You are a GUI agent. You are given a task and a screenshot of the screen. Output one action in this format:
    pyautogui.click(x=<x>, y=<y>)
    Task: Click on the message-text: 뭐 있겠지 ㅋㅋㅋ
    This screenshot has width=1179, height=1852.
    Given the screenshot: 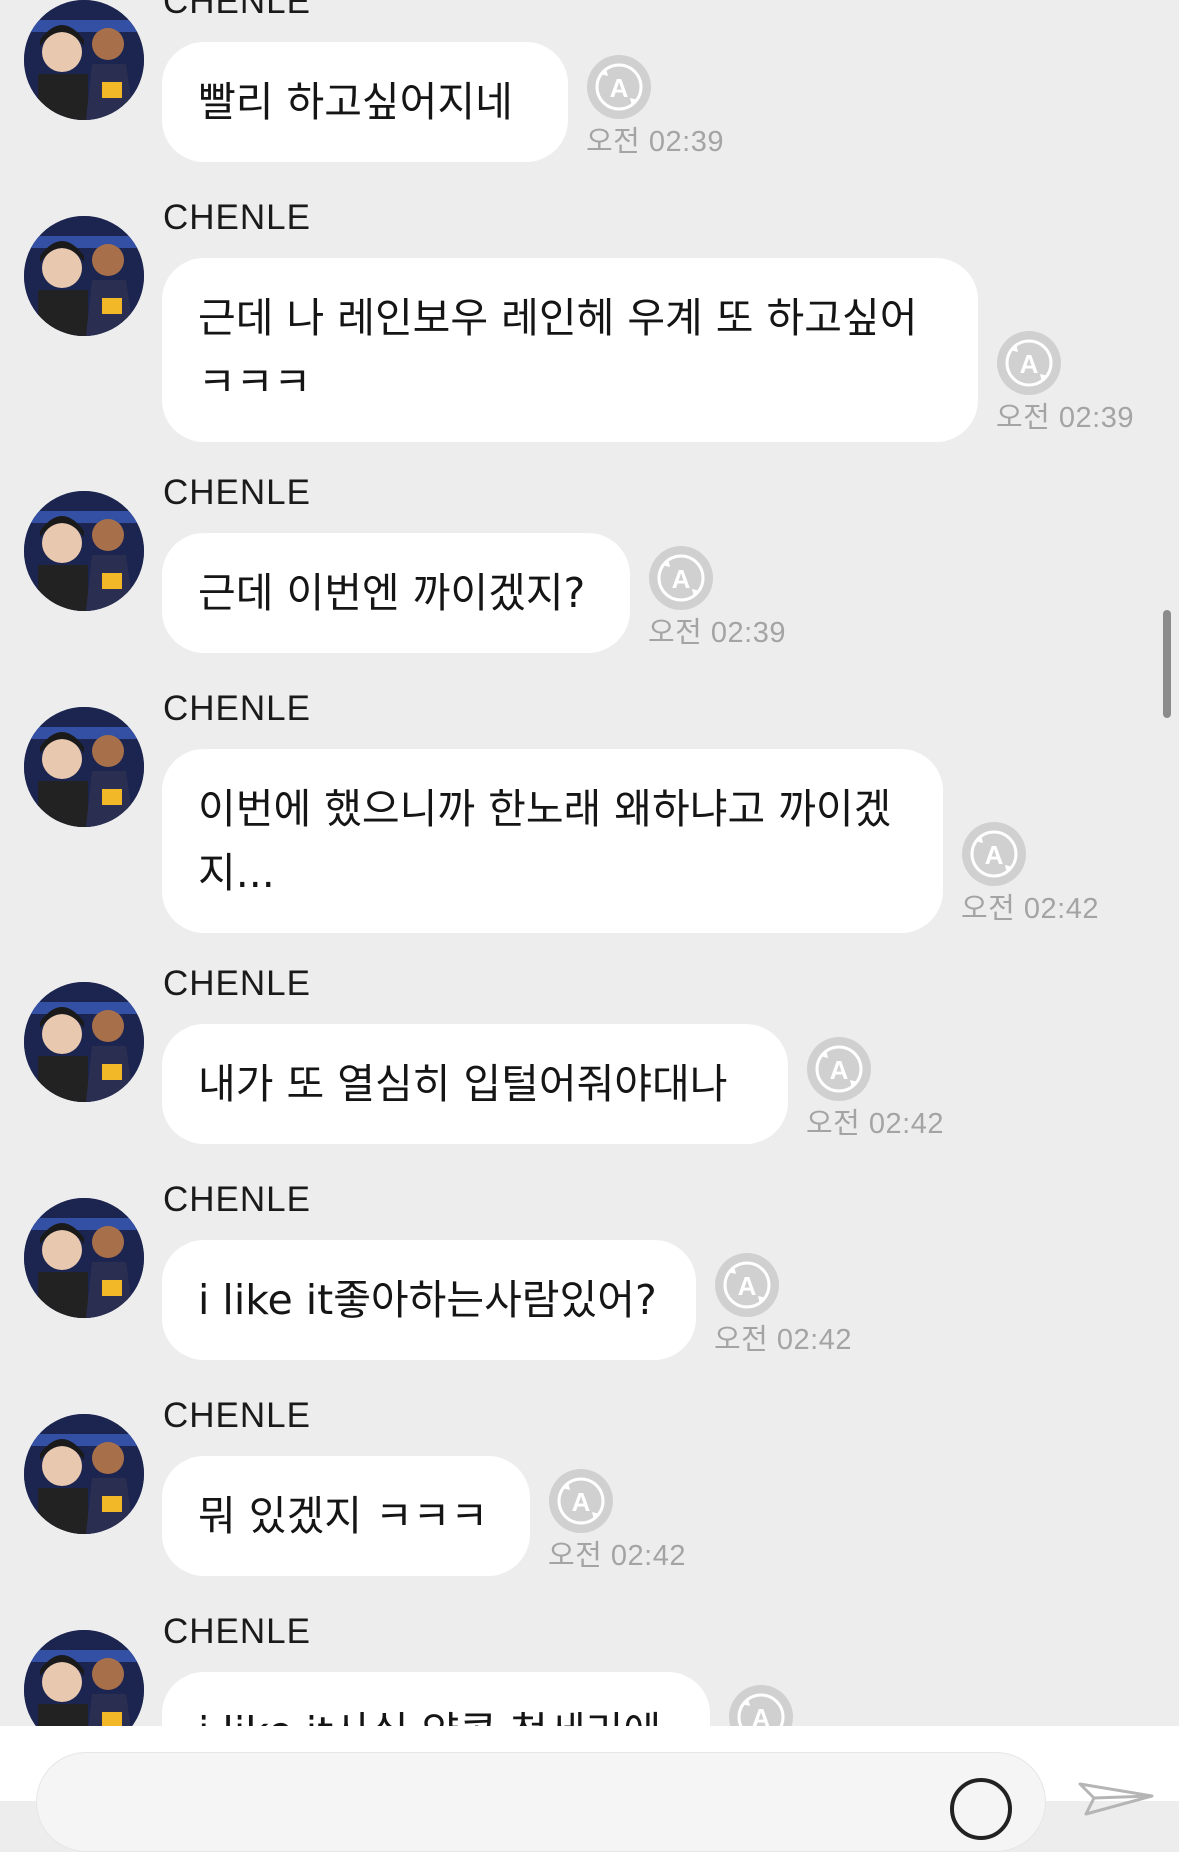 What is the action you would take?
    pyautogui.click(x=343, y=1516)
    